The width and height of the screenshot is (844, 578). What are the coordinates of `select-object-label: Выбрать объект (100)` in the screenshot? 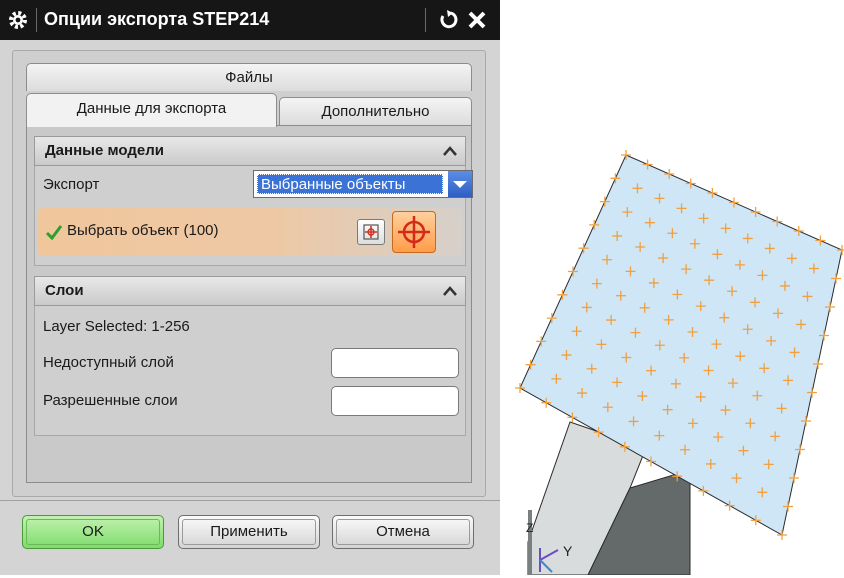 It's located at (143, 230).